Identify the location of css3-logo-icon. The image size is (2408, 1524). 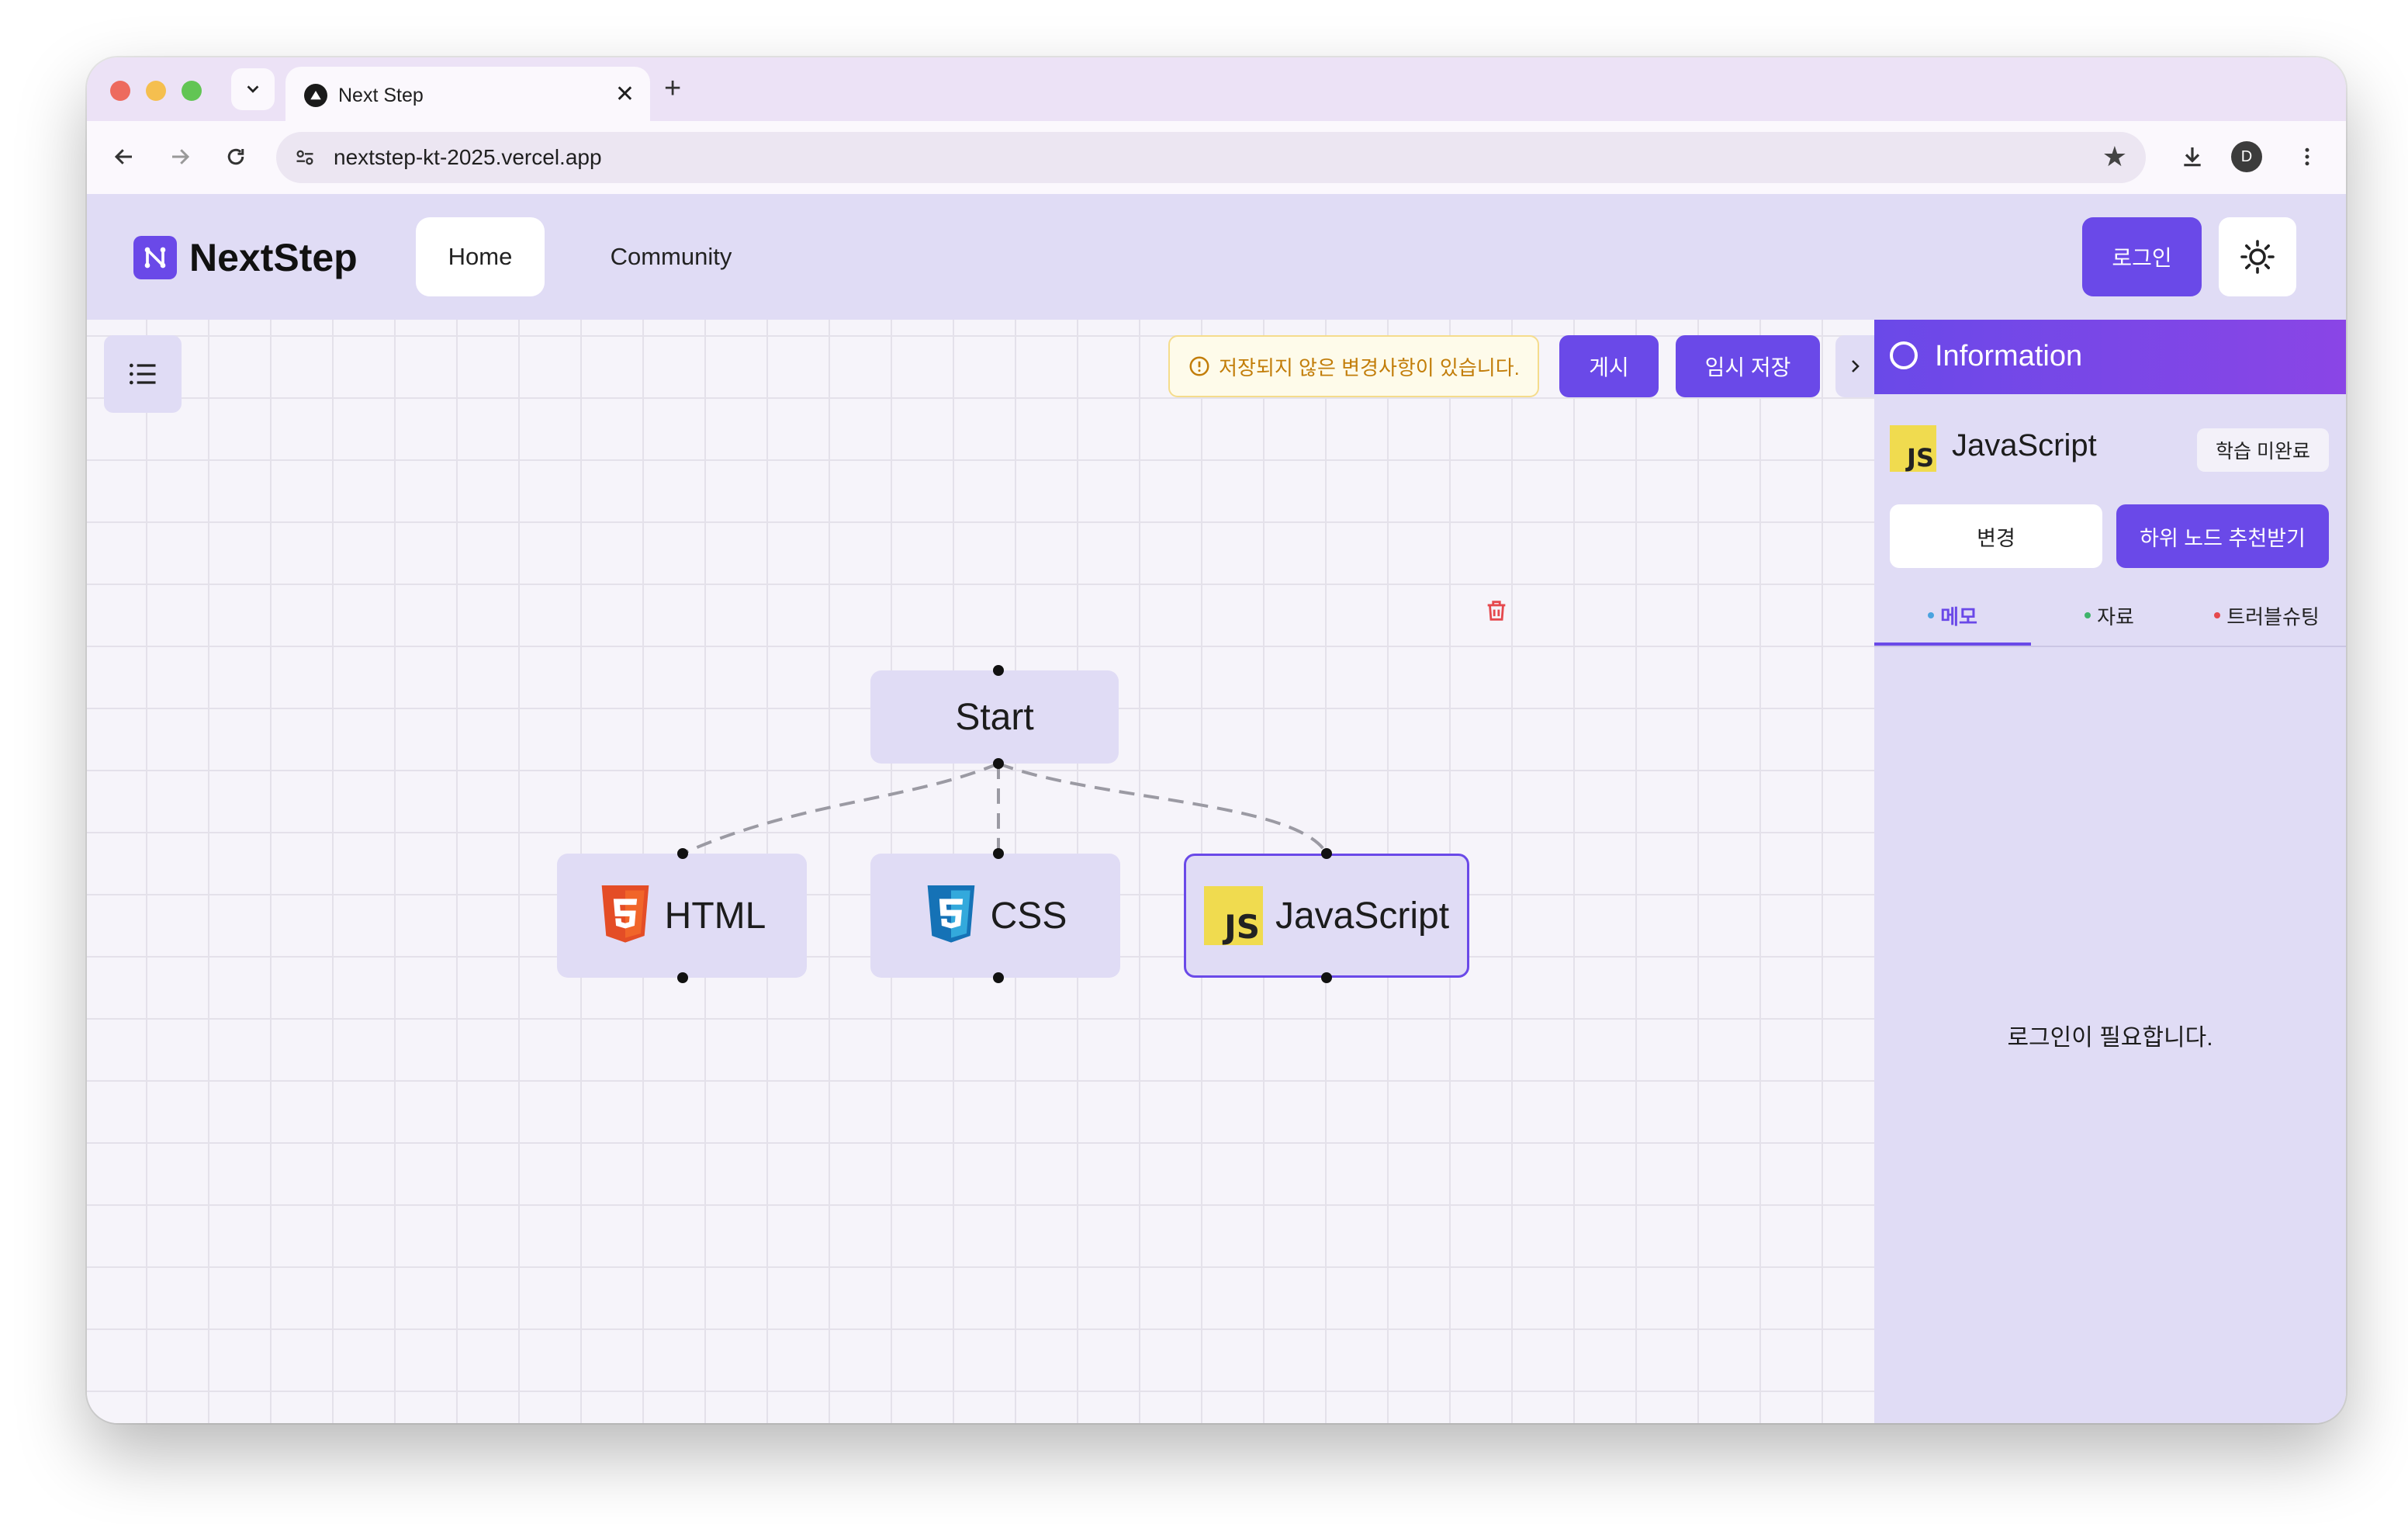
(950, 914).